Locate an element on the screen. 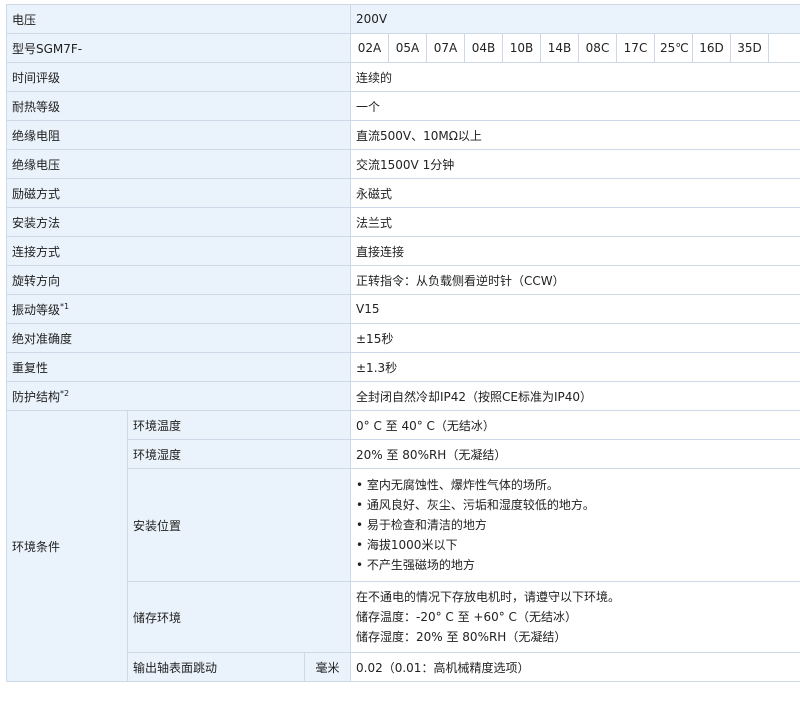  row-value: 交流1500V 1分钟 is located at coordinates (575, 164).